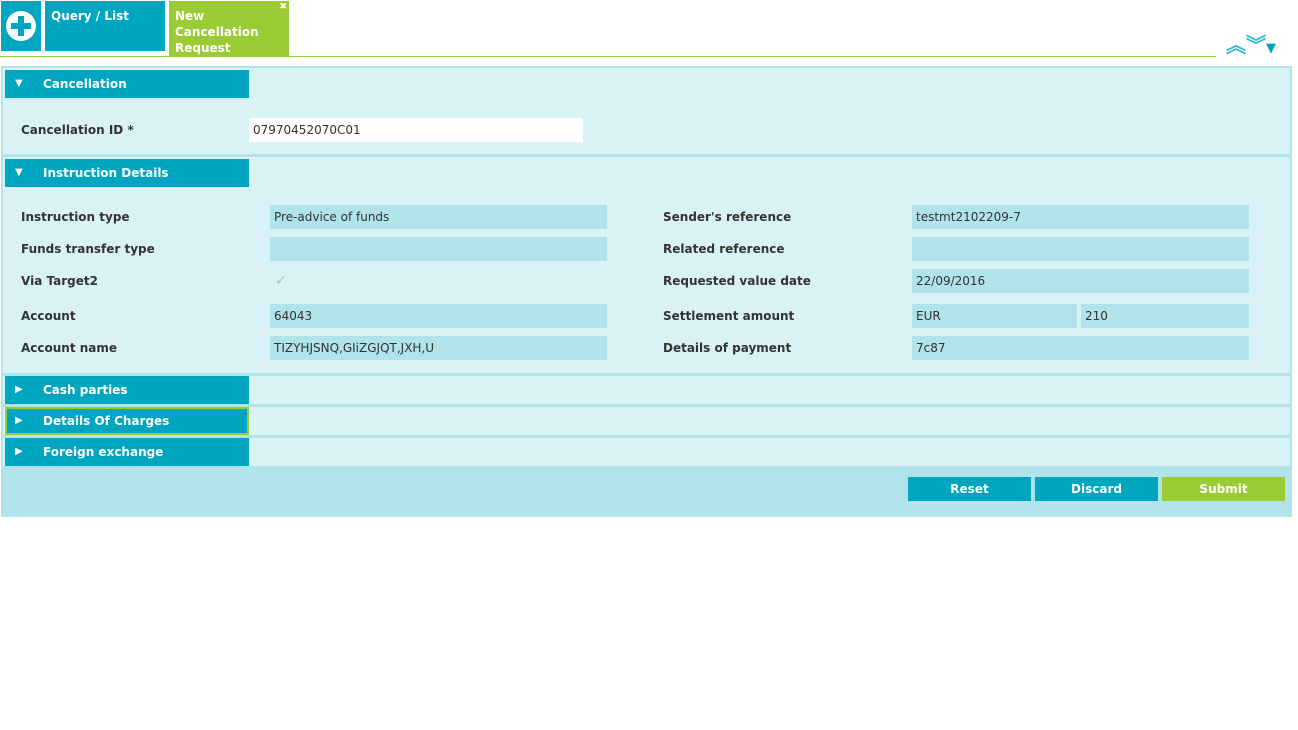 This screenshot has width=1298, height=730. What do you see at coordinates (438, 348) in the screenshot?
I see `field-value: TIZYHJSNQ,GIiZGJQT,JXH,U` at bounding box center [438, 348].